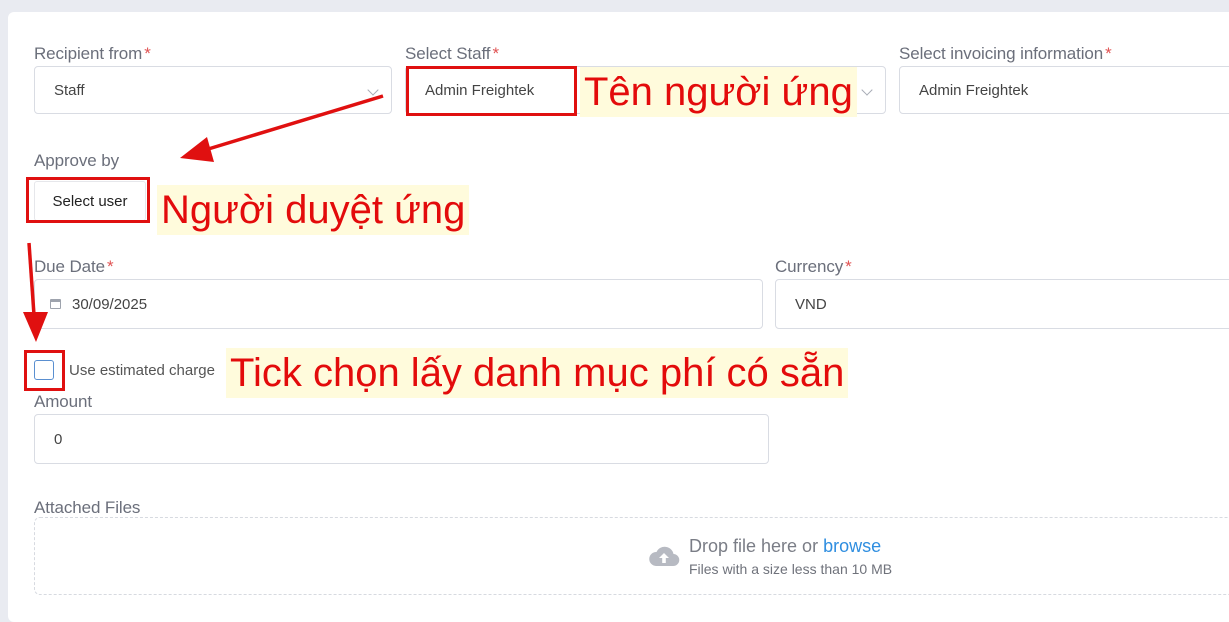 The width and height of the screenshot is (1229, 622). Describe the element at coordinates (31, 279) in the screenshot. I see `arrow-line-to-checkbox` at that location.